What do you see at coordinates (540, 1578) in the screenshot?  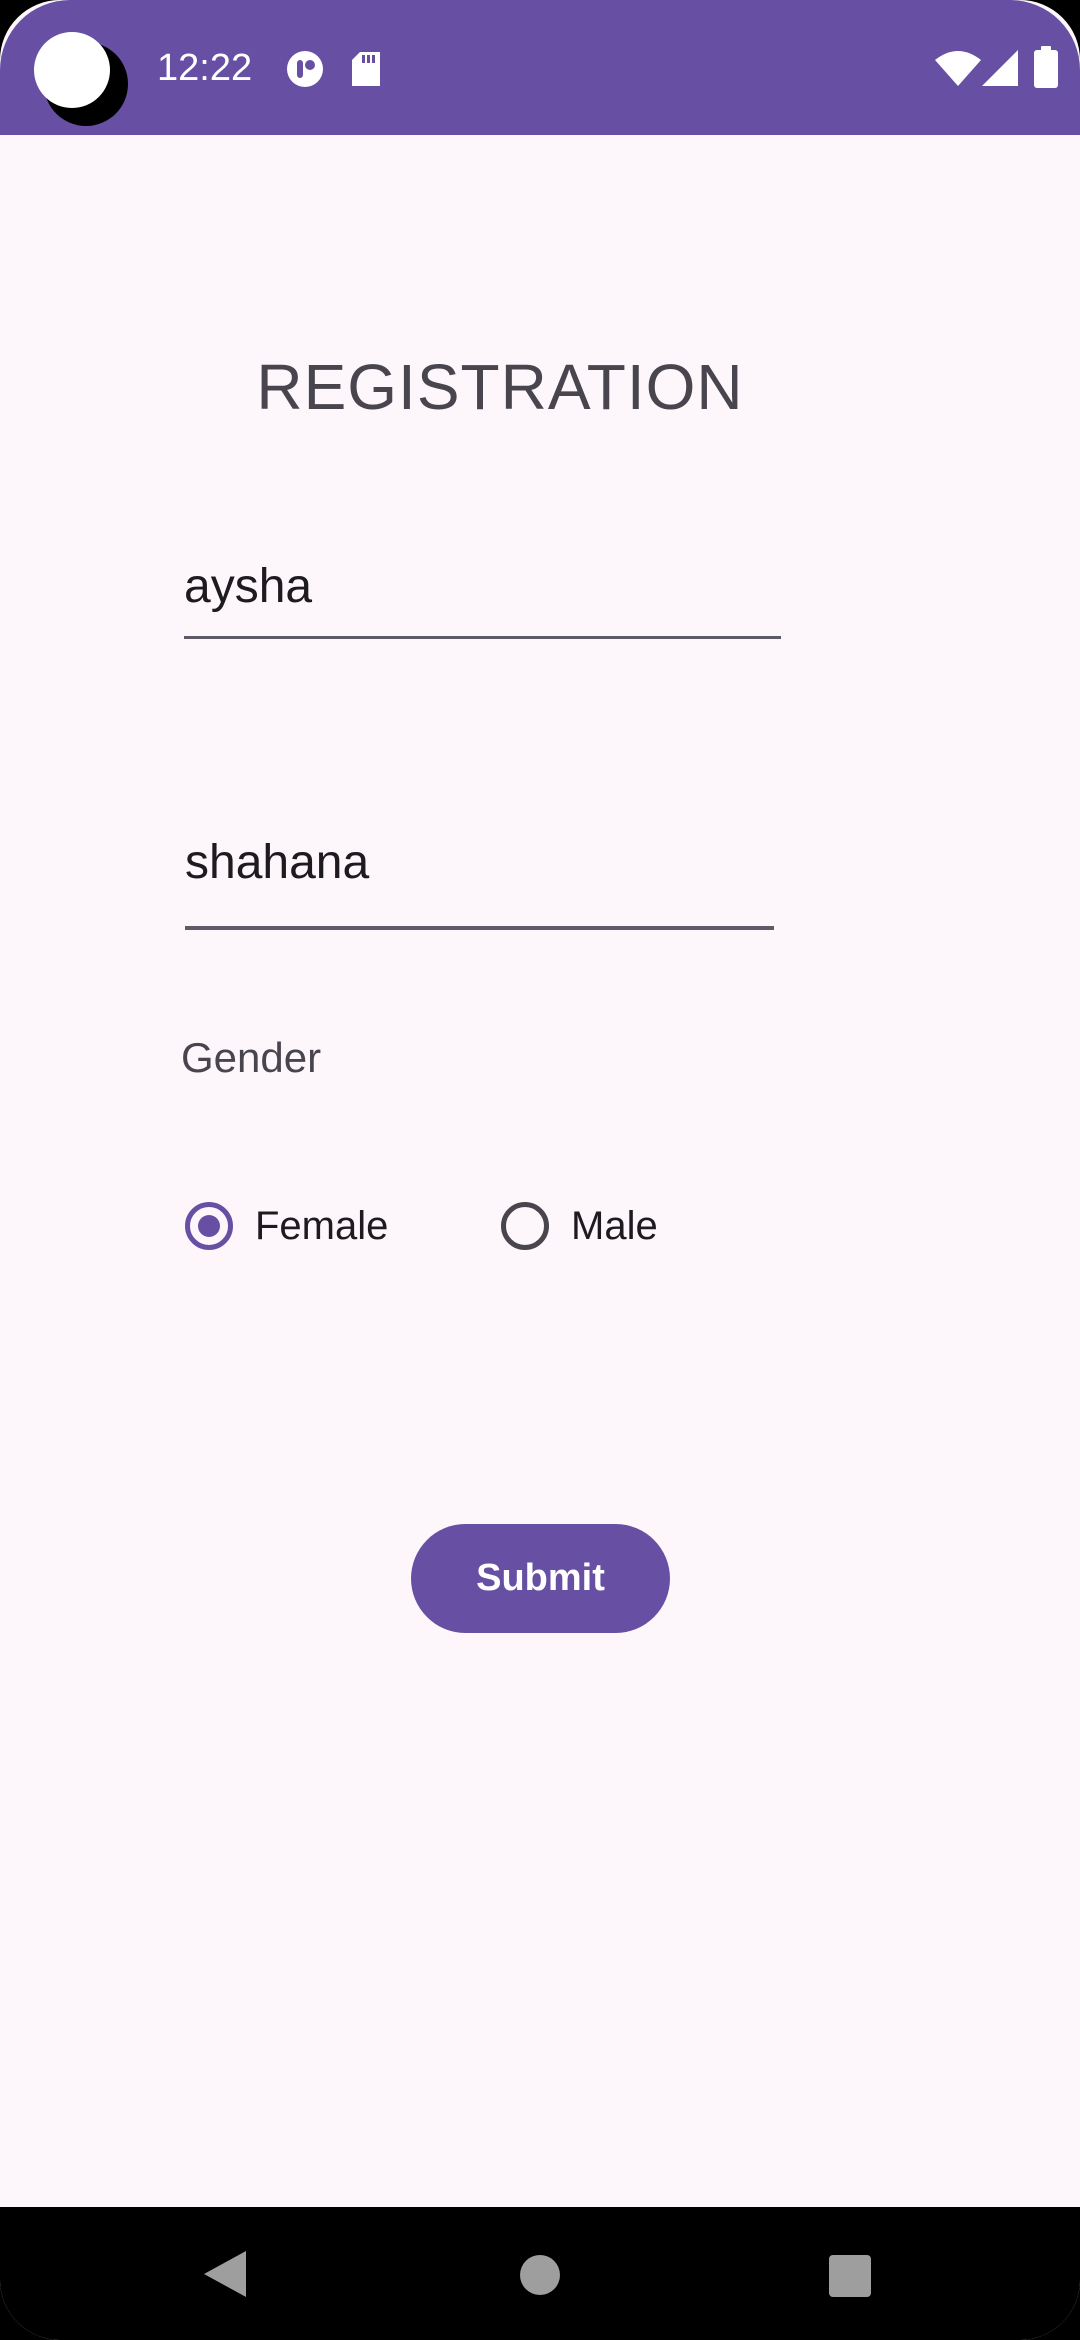 I see `submit-button: Submit` at bounding box center [540, 1578].